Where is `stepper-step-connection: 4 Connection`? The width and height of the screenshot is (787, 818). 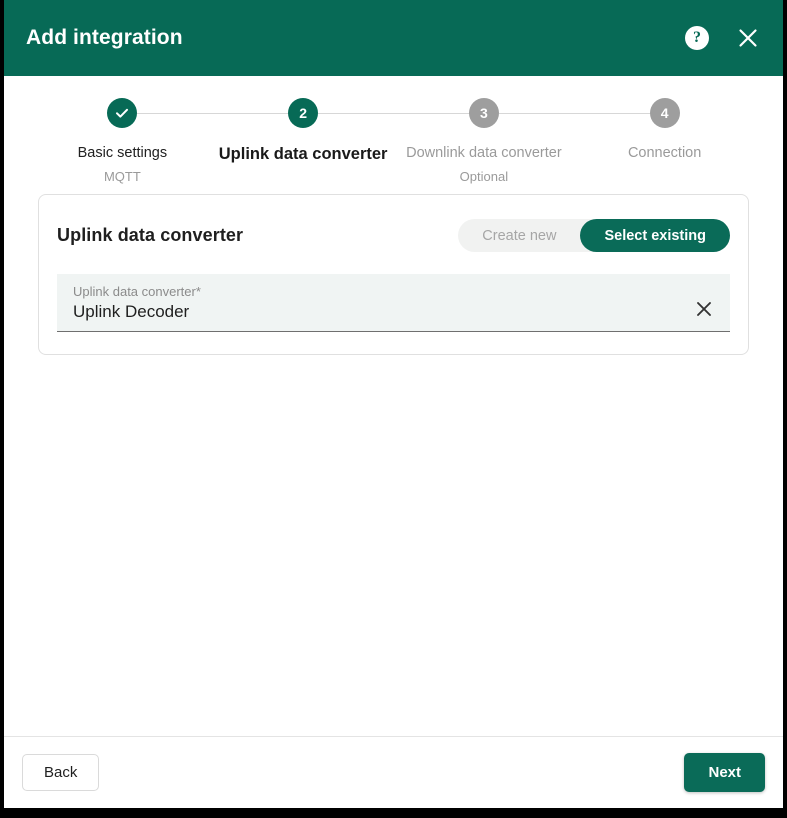
stepper-step-connection: 4 Connection is located at coordinates (664, 133).